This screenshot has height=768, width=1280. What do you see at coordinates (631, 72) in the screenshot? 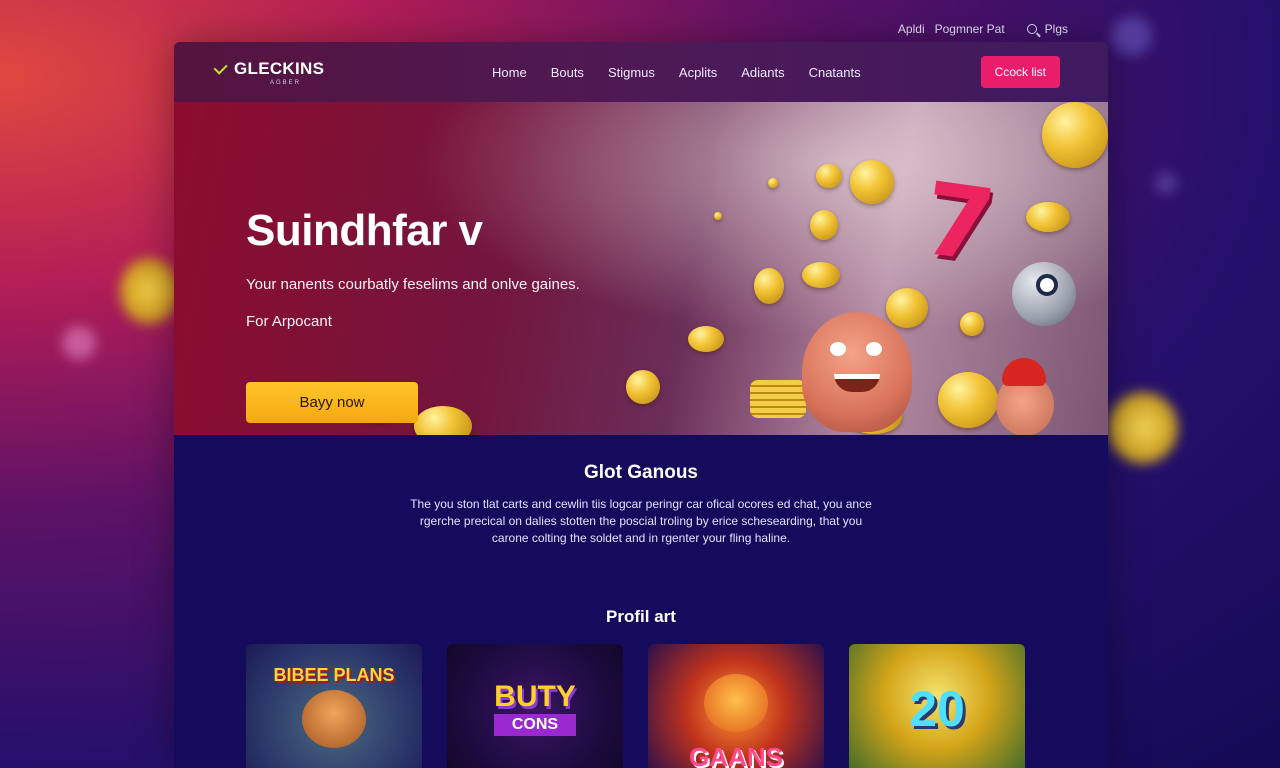
I see `nav-item-stigmus: Stigmus` at bounding box center [631, 72].